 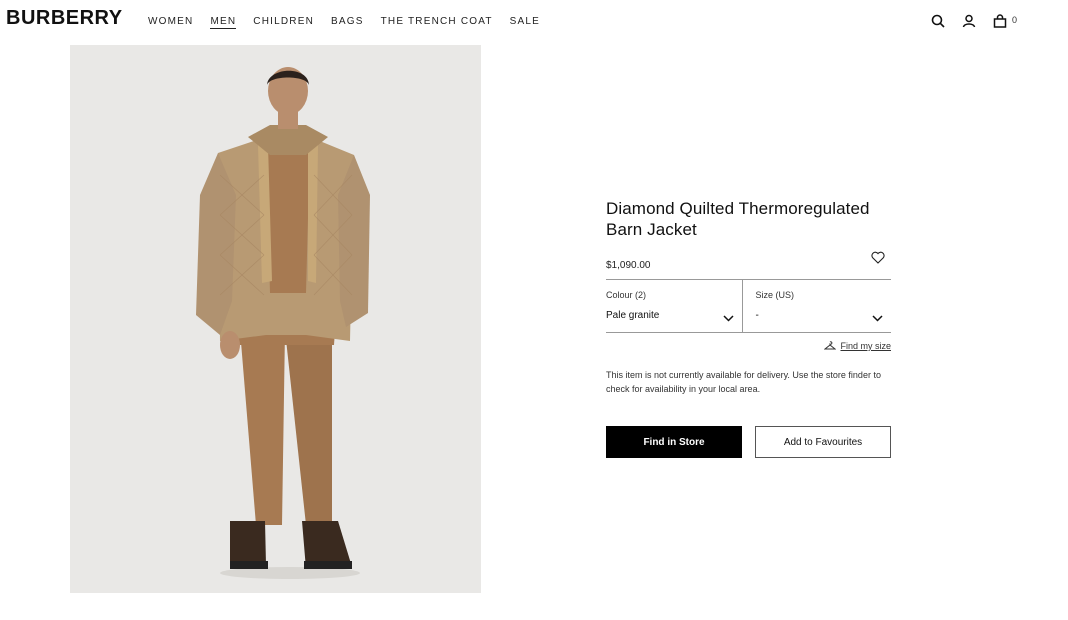 I want to click on colour-value: Pale granite, so click(x=633, y=315).